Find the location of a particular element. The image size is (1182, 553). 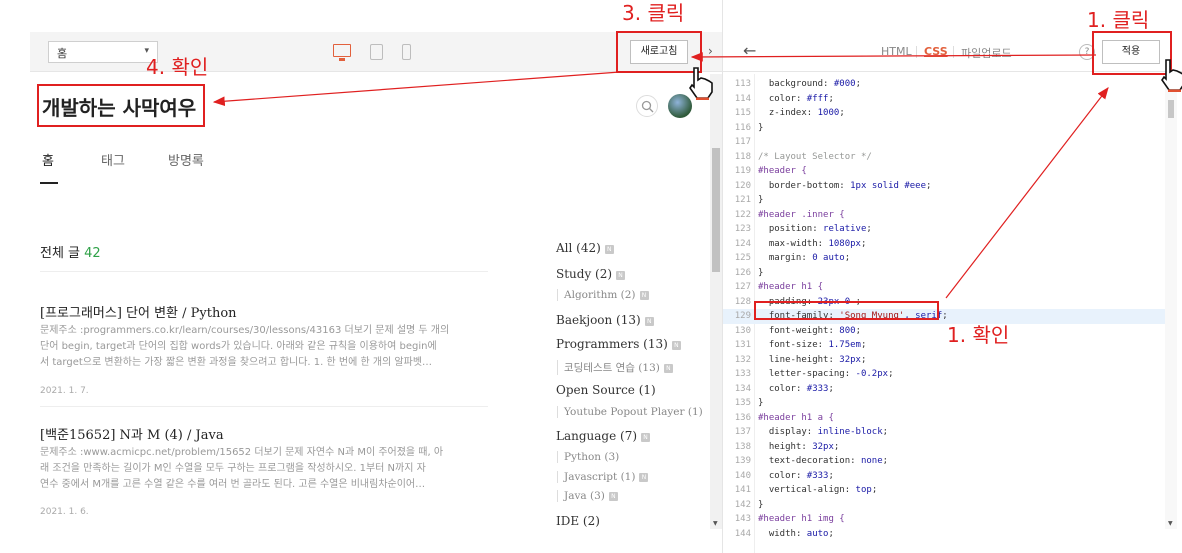

page-select-dropdown: 홈 ▾ is located at coordinates (103, 52).